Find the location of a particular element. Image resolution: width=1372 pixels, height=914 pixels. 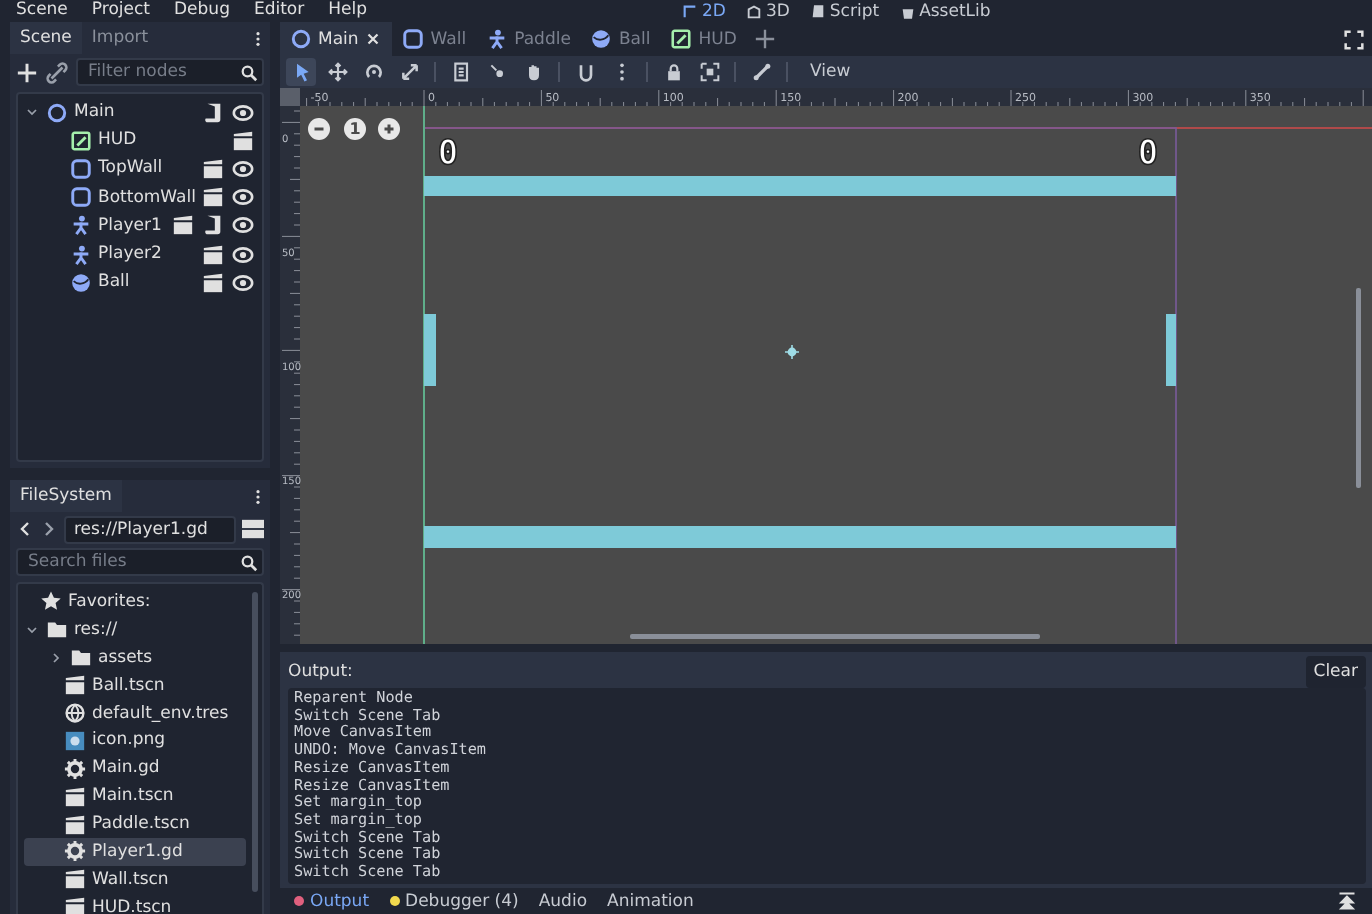

zoom-in-button is located at coordinates (389, 129).